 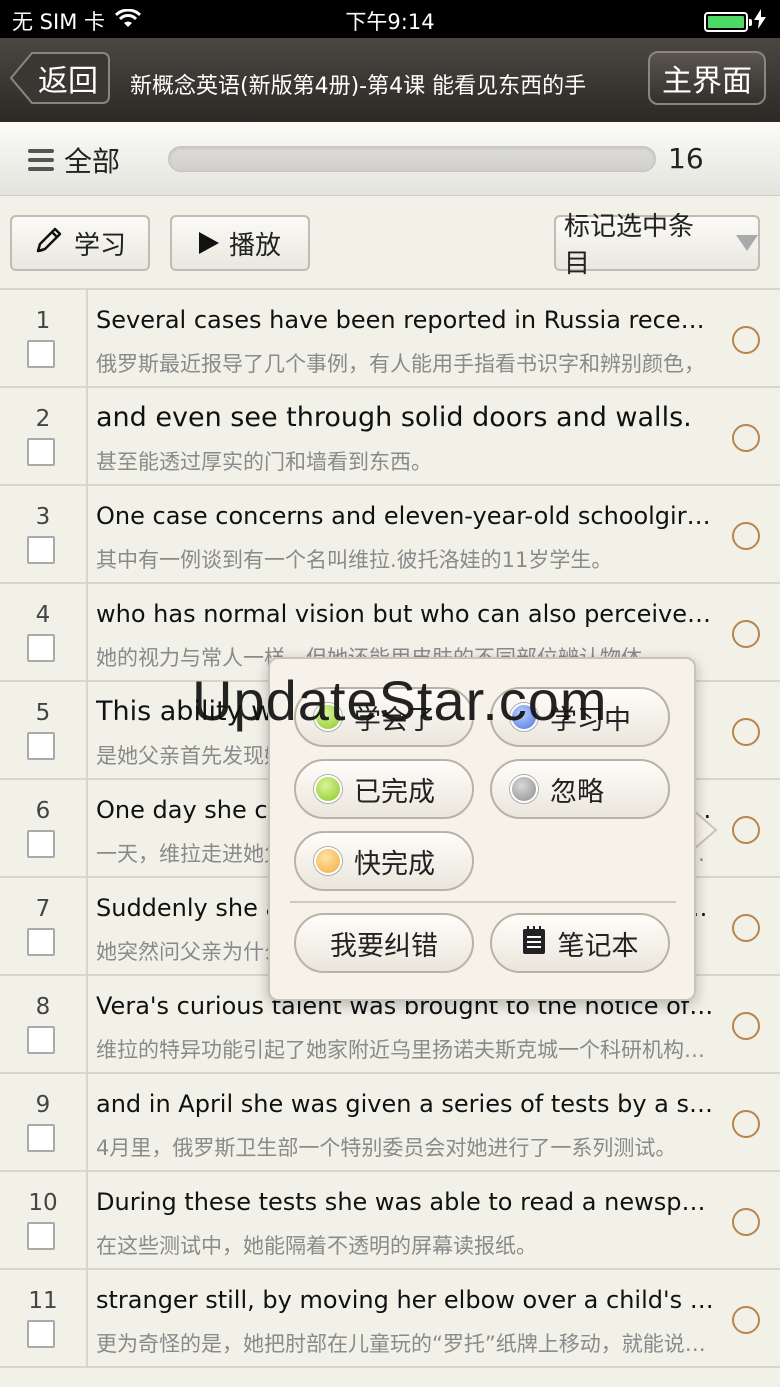 I want to click on sentence-count: 16, so click(x=686, y=158).